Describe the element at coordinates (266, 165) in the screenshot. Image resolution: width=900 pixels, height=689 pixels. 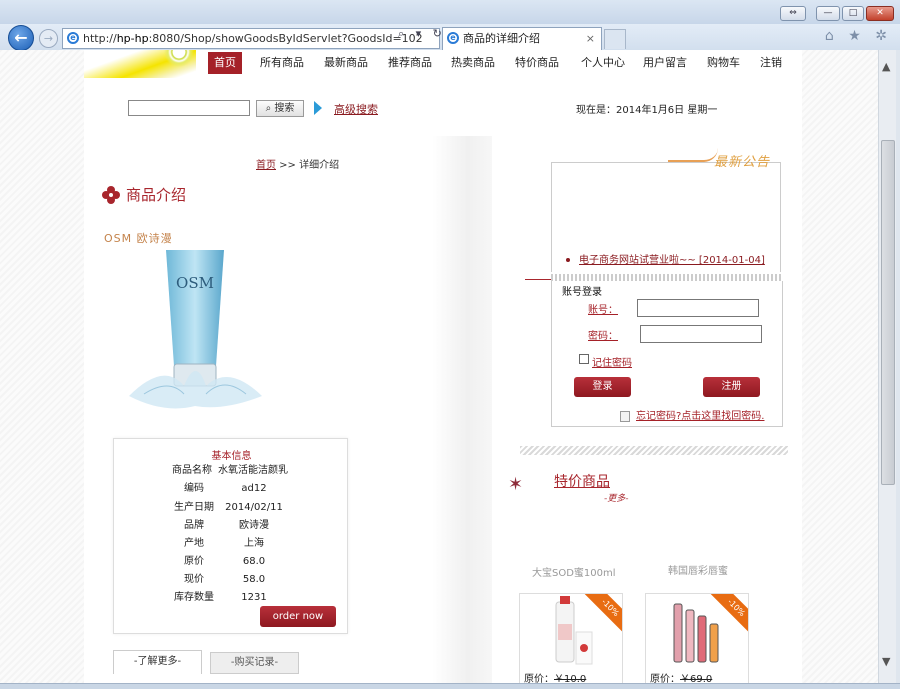
I see `breadcrumb-home: 首页` at that location.